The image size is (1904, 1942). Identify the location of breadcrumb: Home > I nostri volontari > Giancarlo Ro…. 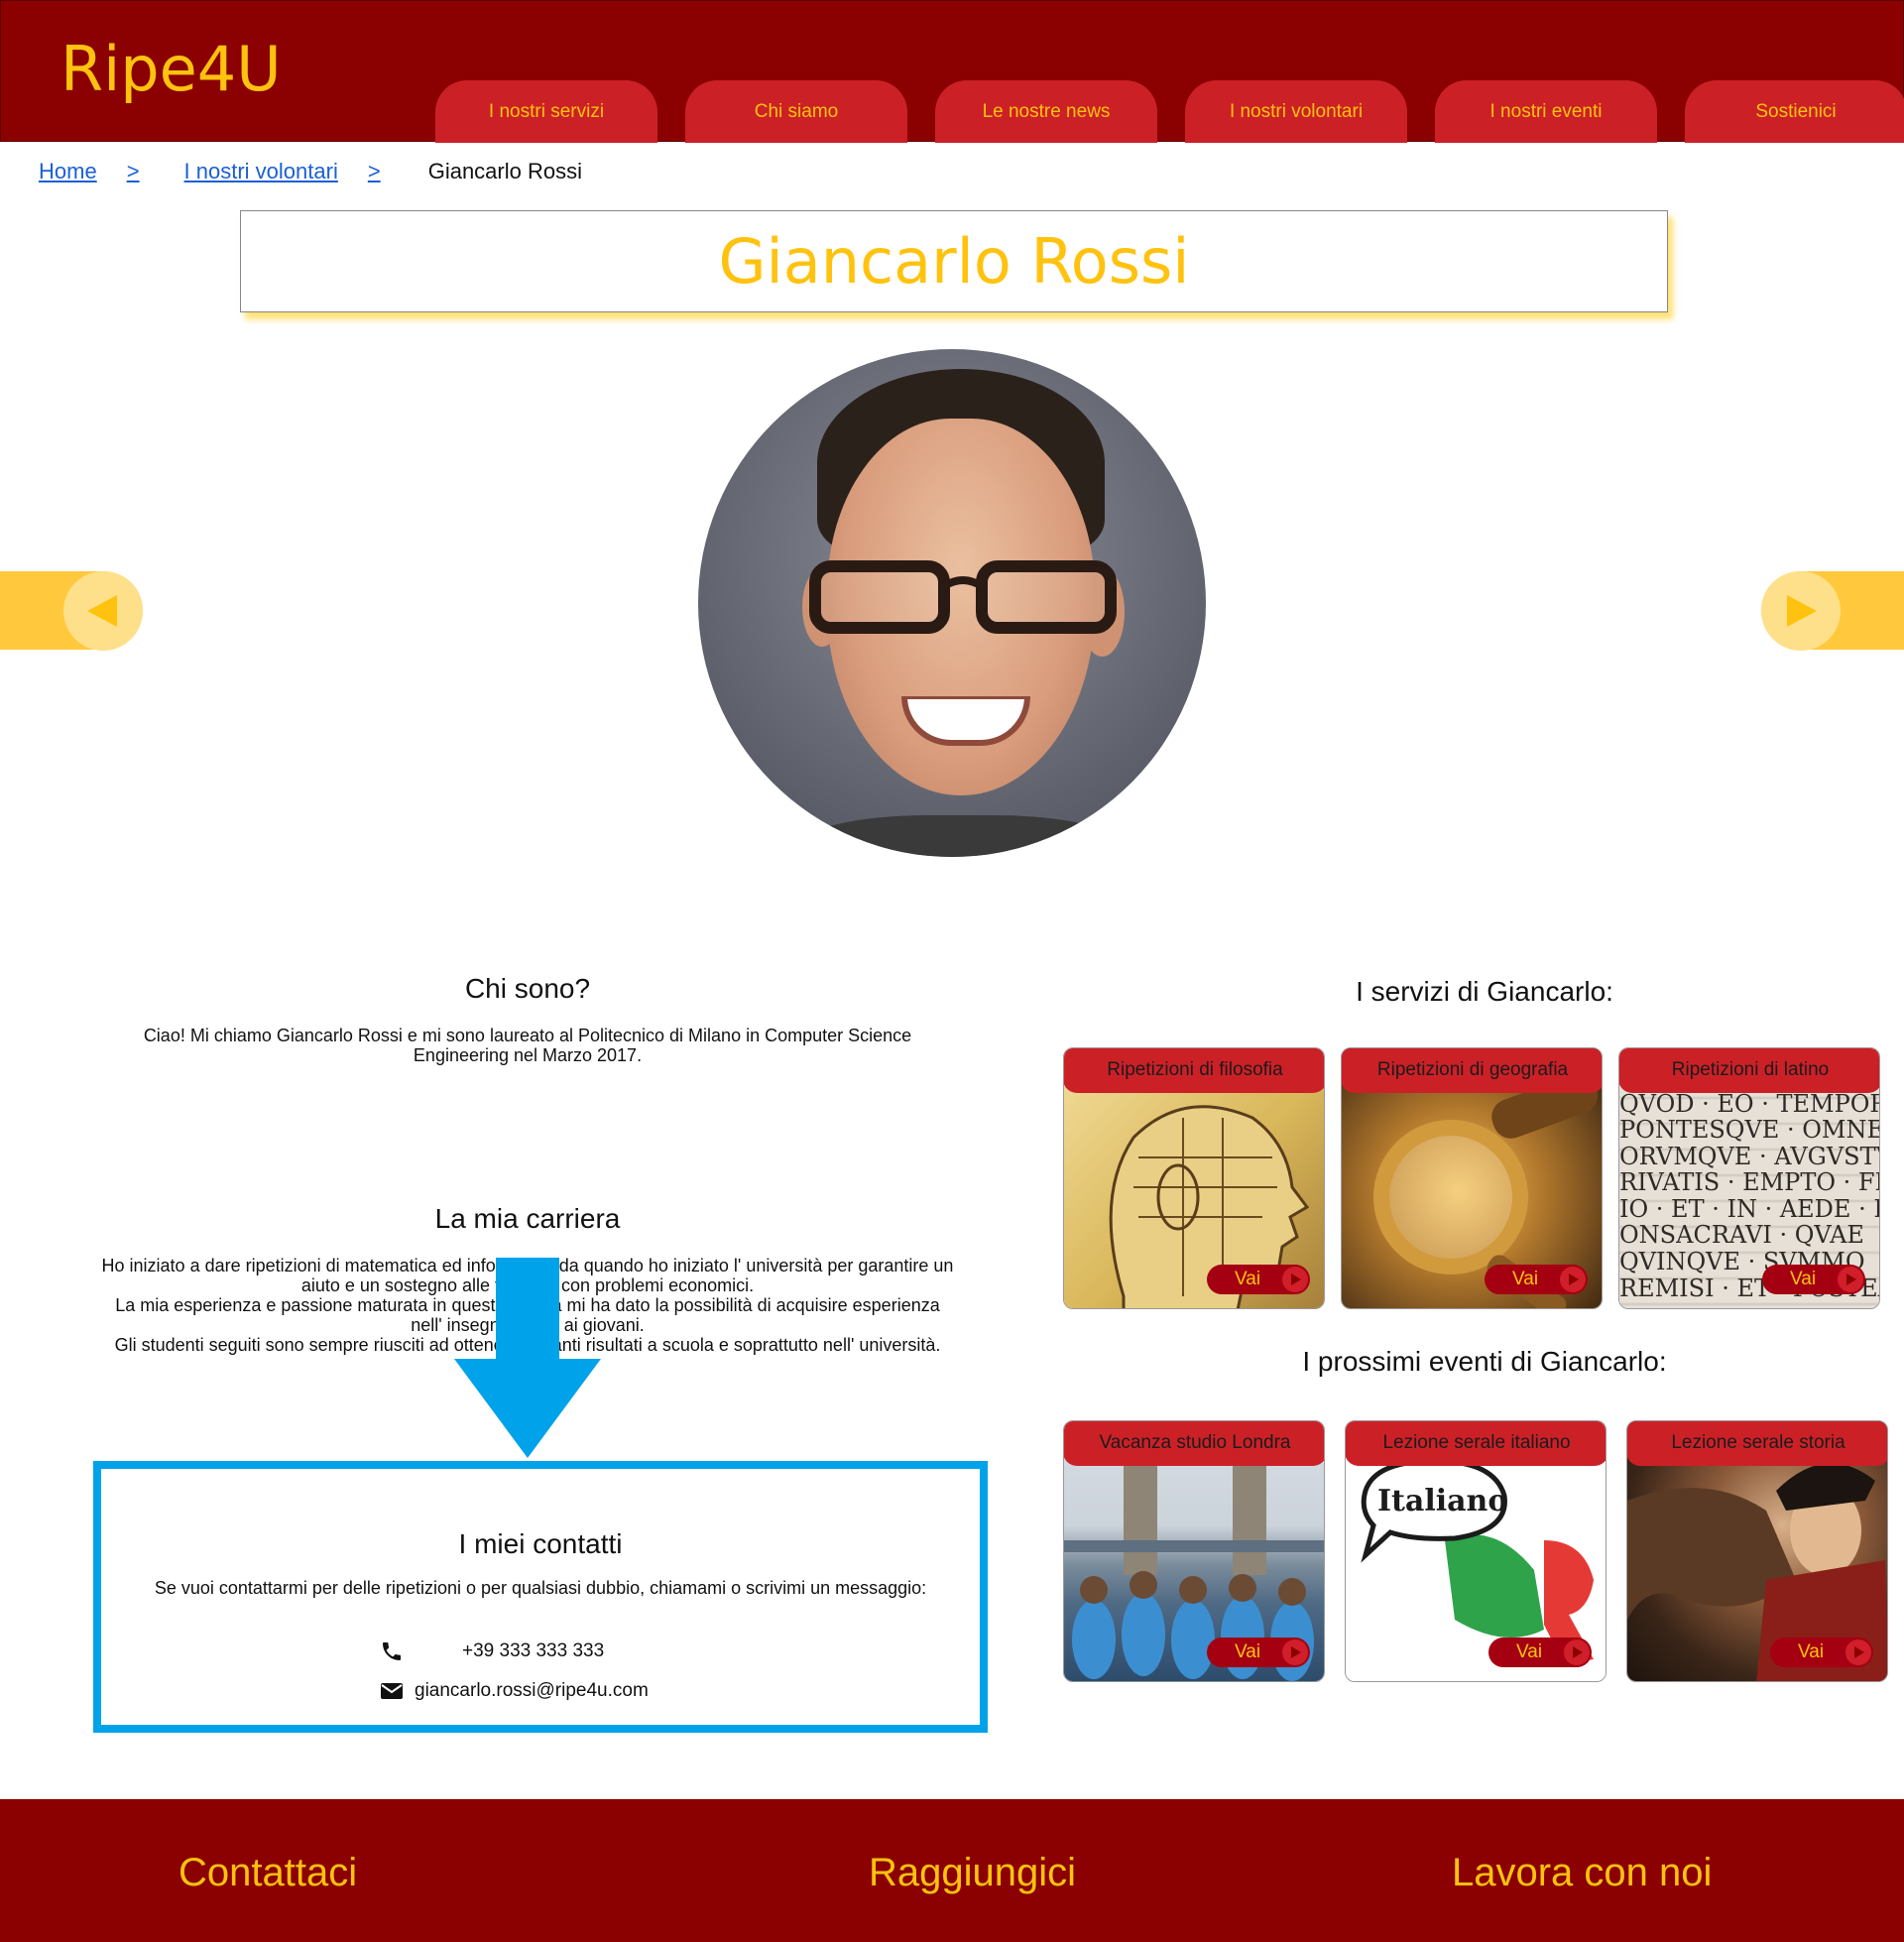
(310, 171).